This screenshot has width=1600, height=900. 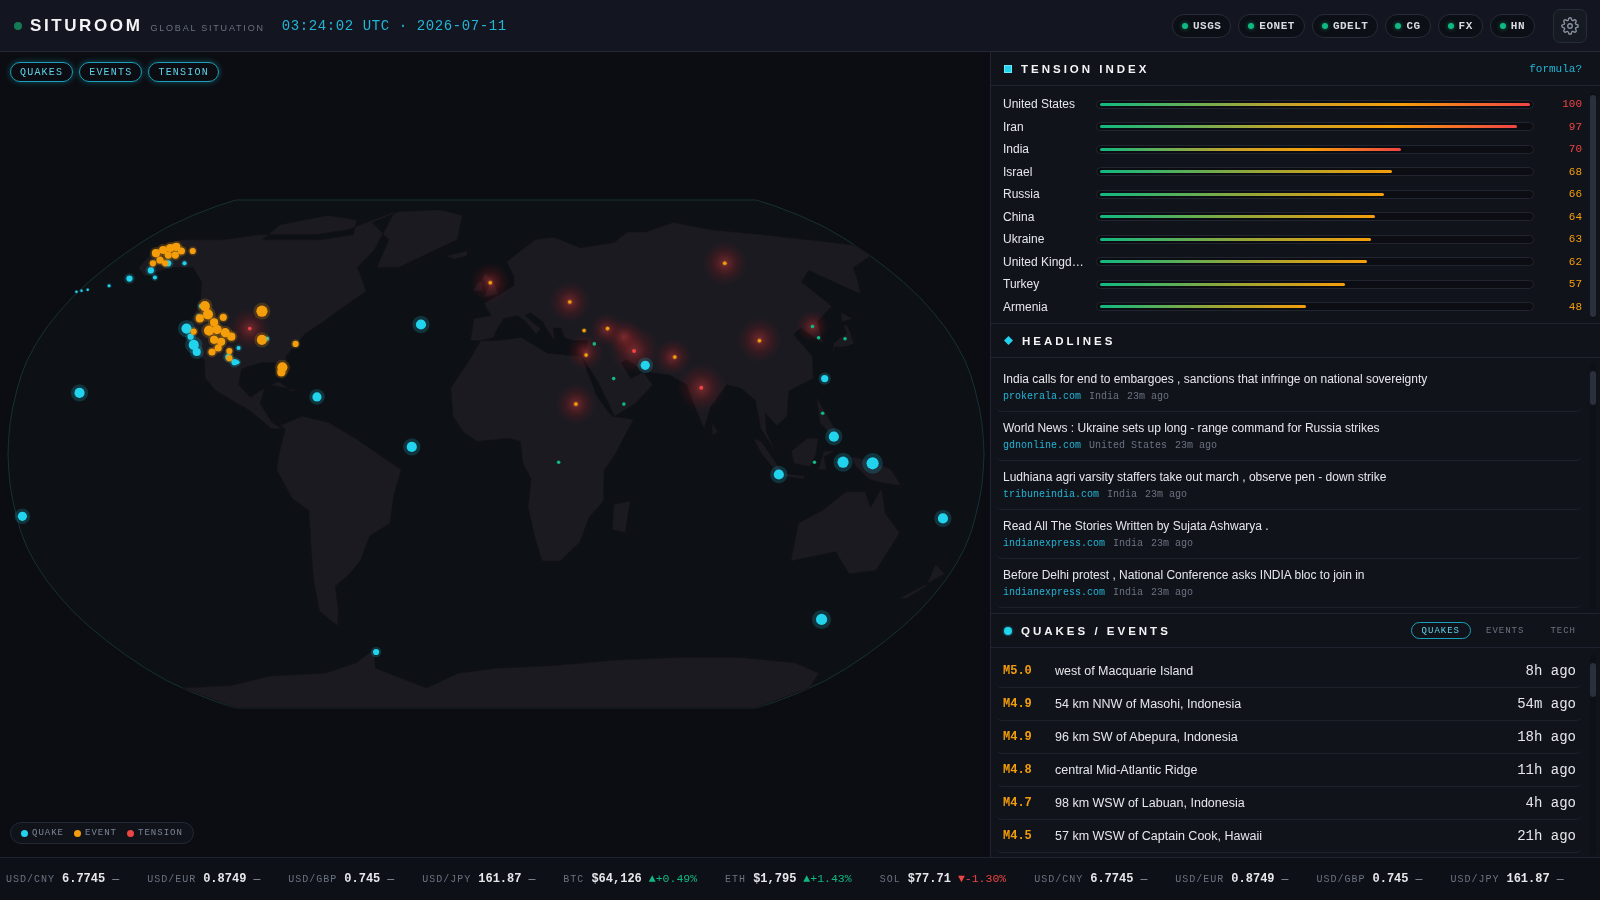 What do you see at coordinates (1126, 770) in the screenshot?
I see `quake-place: central Mid-Atlantic Ridge` at bounding box center [1126, 770].